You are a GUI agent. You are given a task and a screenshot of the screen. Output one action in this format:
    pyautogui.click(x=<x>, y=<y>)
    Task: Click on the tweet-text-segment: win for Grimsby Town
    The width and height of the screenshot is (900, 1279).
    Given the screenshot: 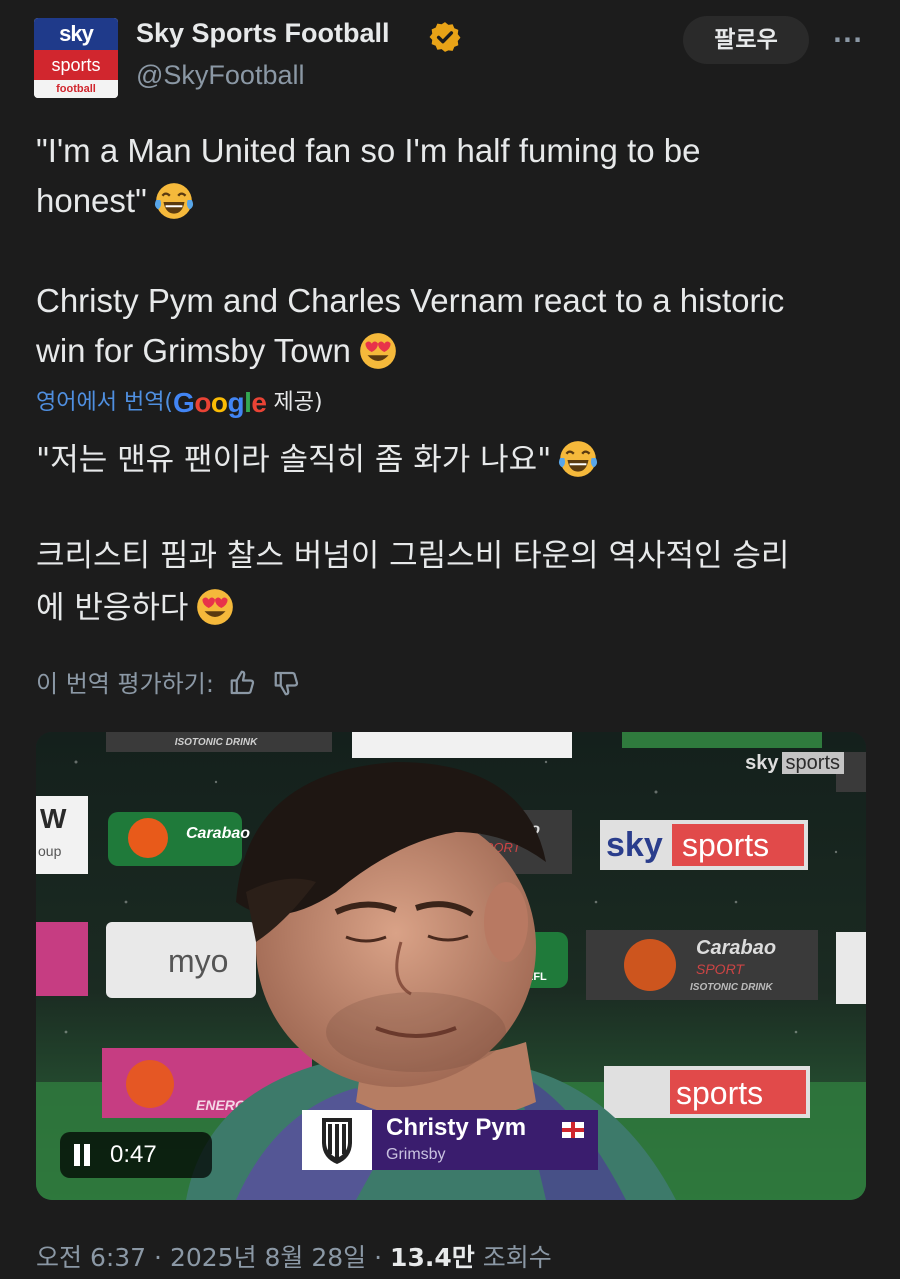 What is the action you would take?
    pyautogui.click(x=193, y=350)
    